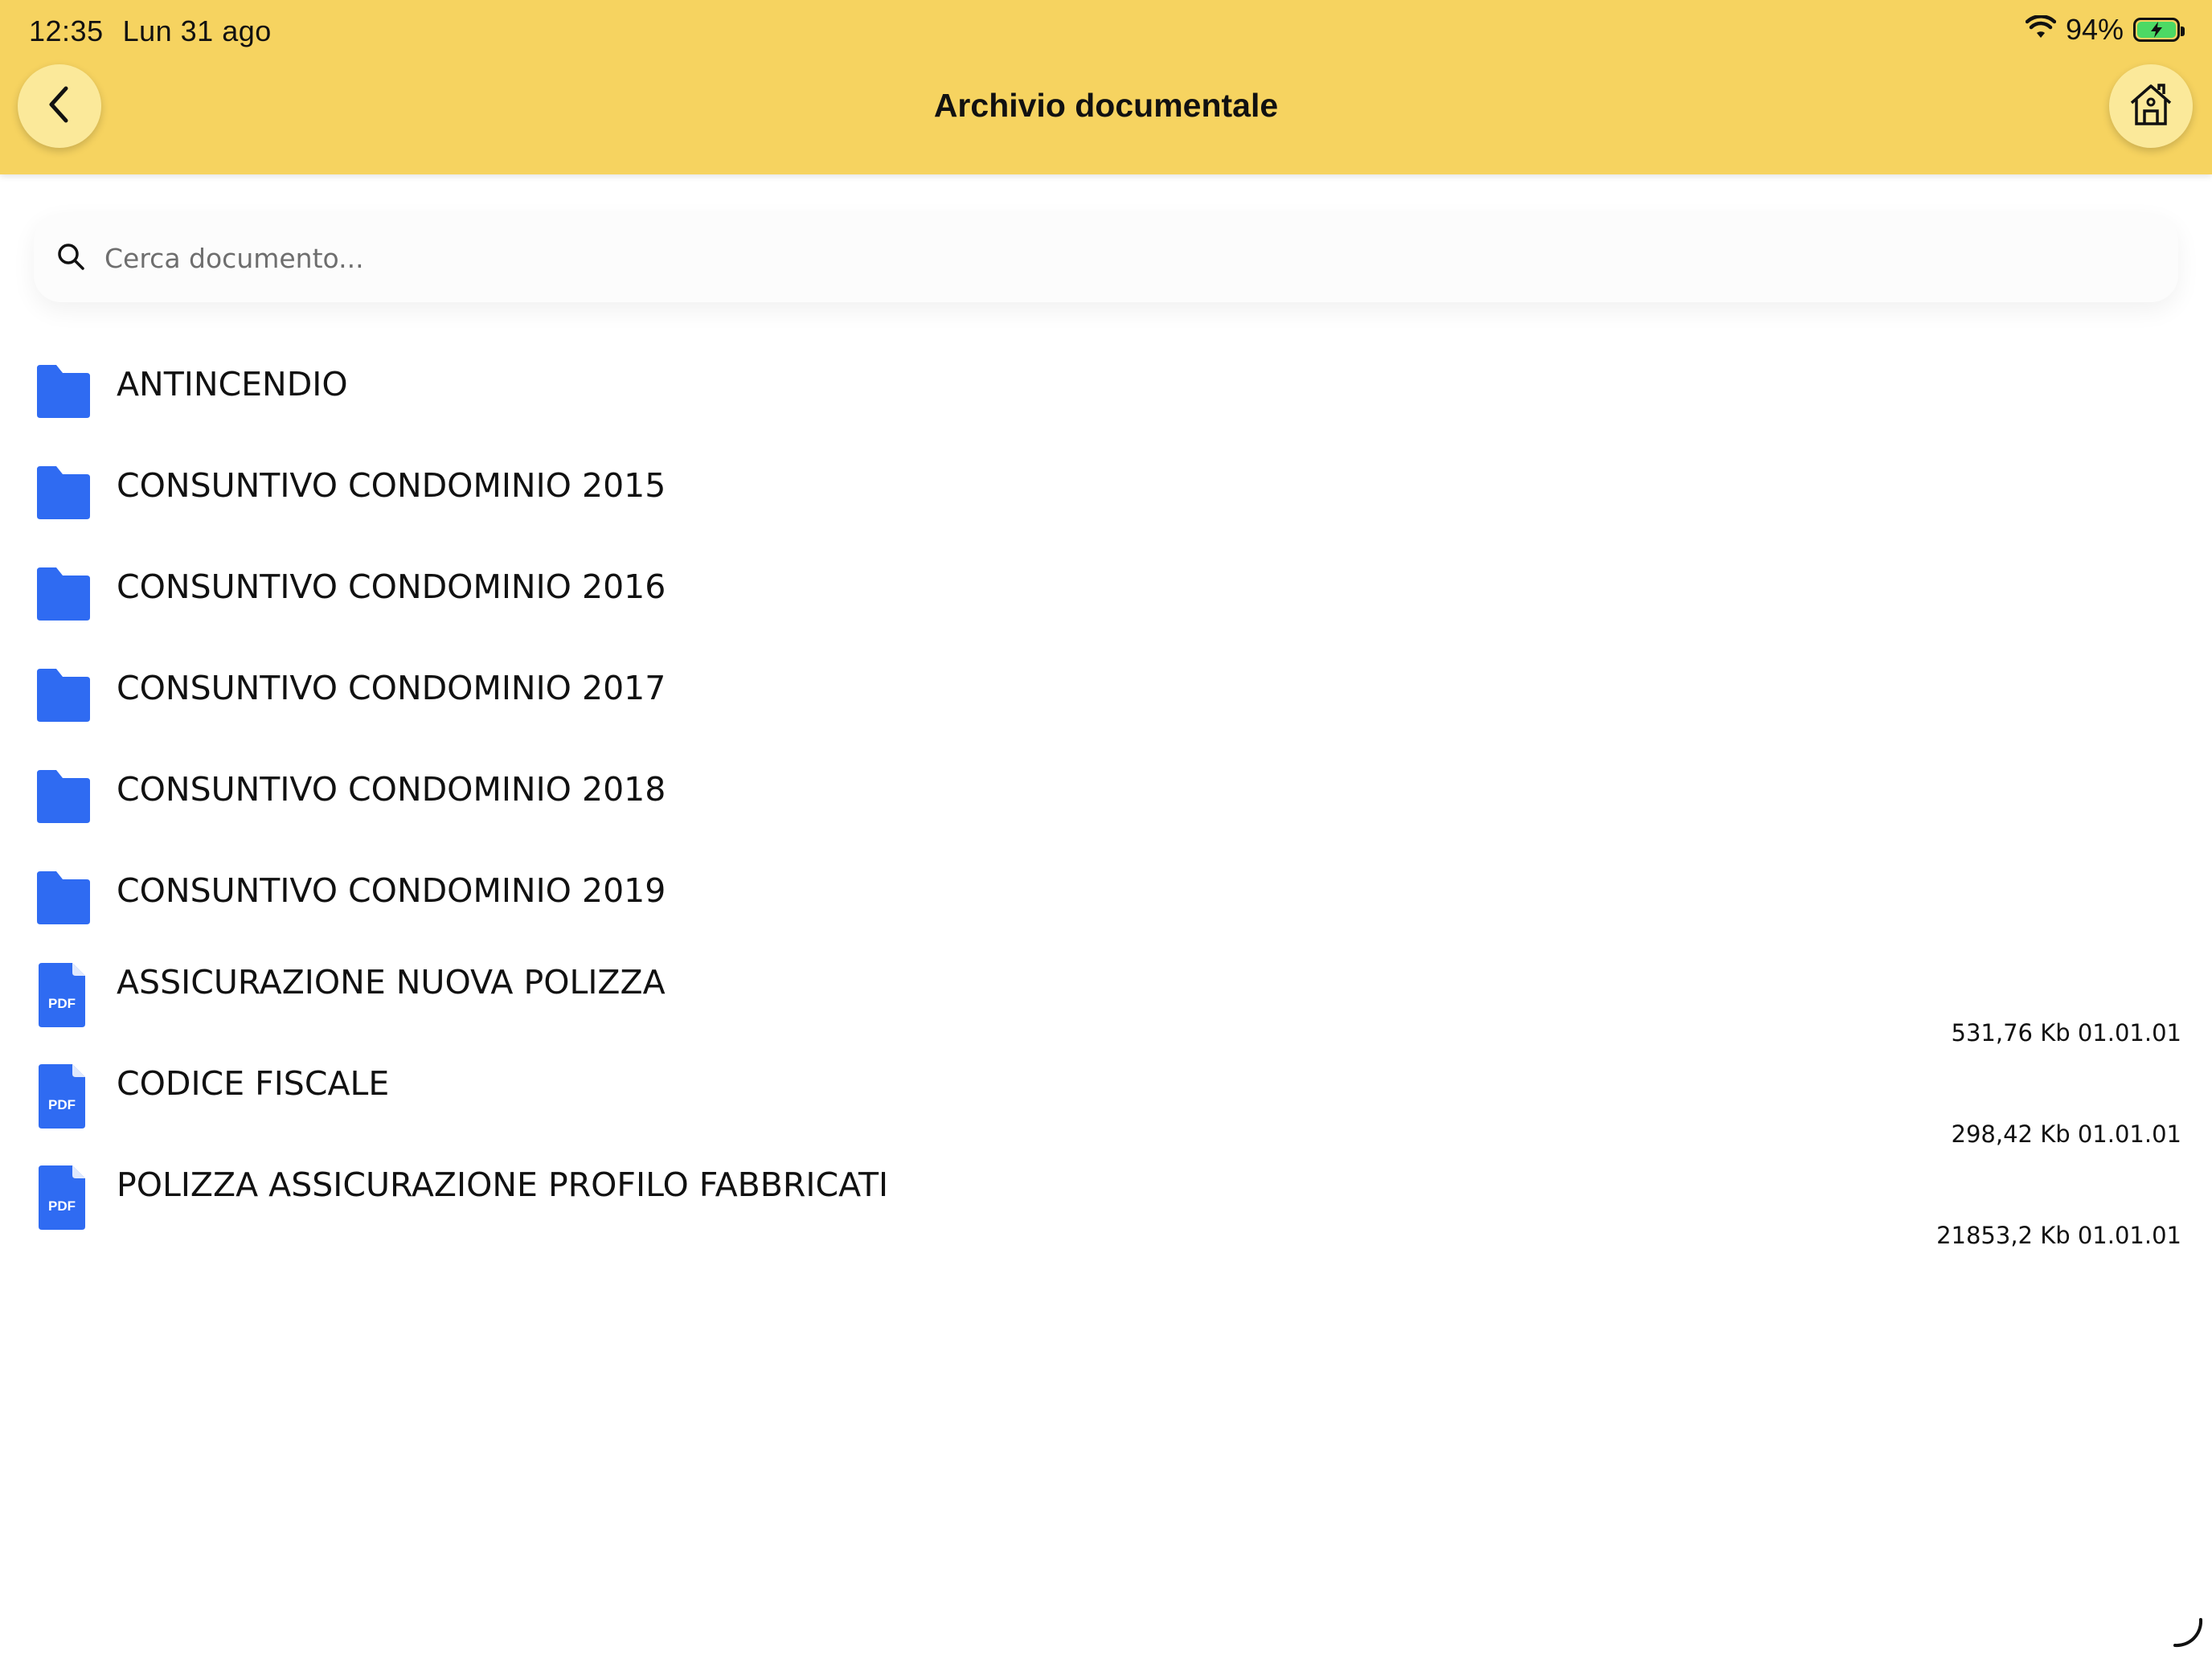 This screenshot has height=1659, width=2212. I want to click on home-button, so click(2151, 106).